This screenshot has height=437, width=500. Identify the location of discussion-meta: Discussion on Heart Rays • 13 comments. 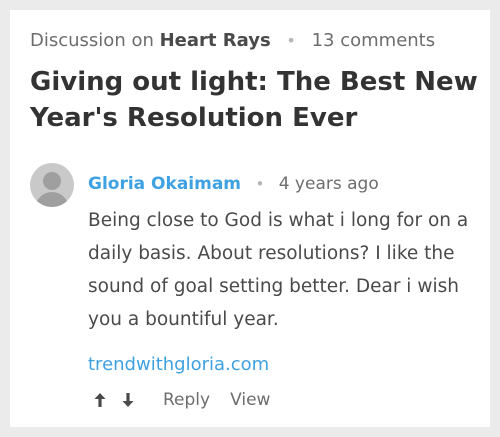
(232, 40).